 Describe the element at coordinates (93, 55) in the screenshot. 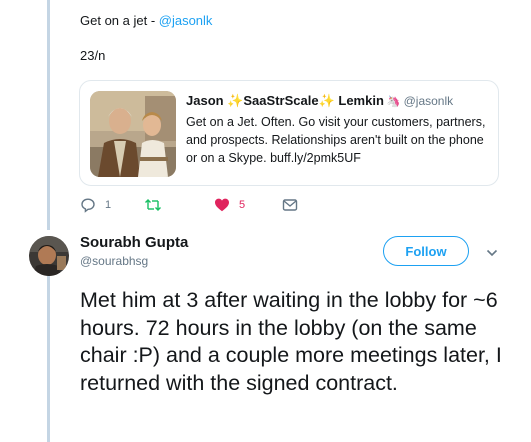

I see `thread-counter: 23/n` at that location.